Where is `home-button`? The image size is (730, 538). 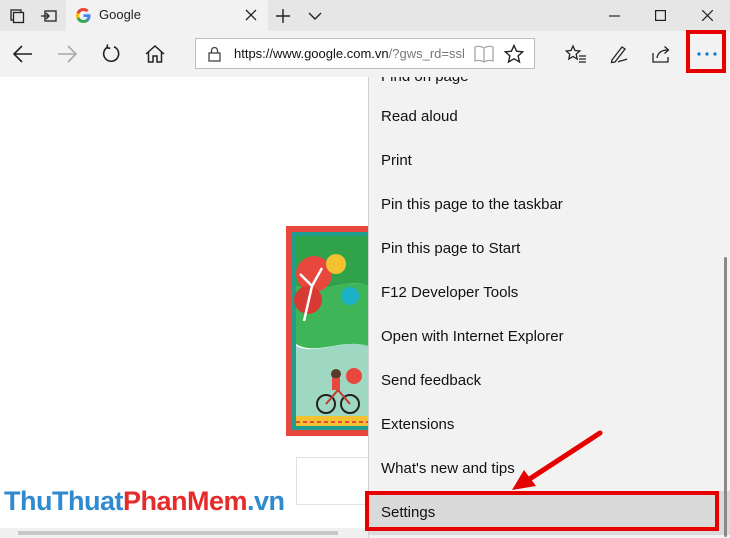 home-button is located at coordinates (155, 54).